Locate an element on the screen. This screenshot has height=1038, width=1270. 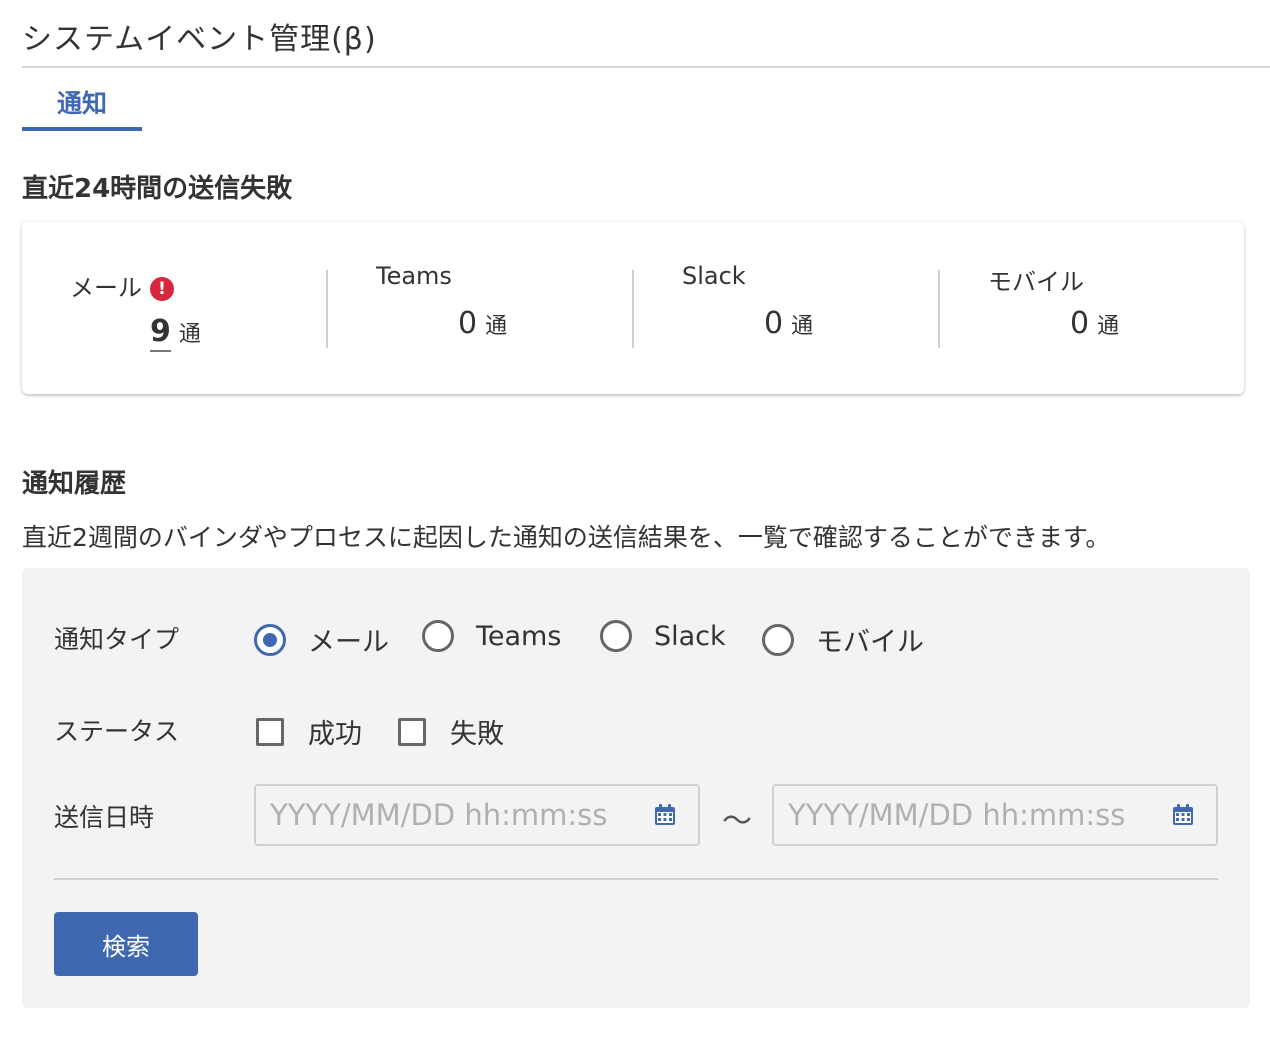
status-option-failure: 失敗 is located at coordinates (451, 731).